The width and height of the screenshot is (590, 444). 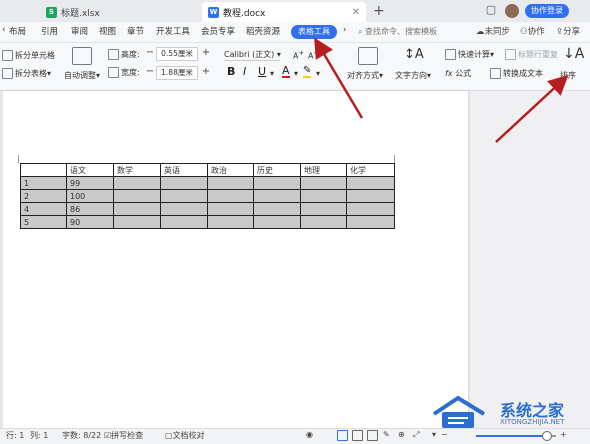 What do you see at coordinates (370, 170) in the screenshot?
I see `table-cell: 化学` at bounding box center [370, 170].